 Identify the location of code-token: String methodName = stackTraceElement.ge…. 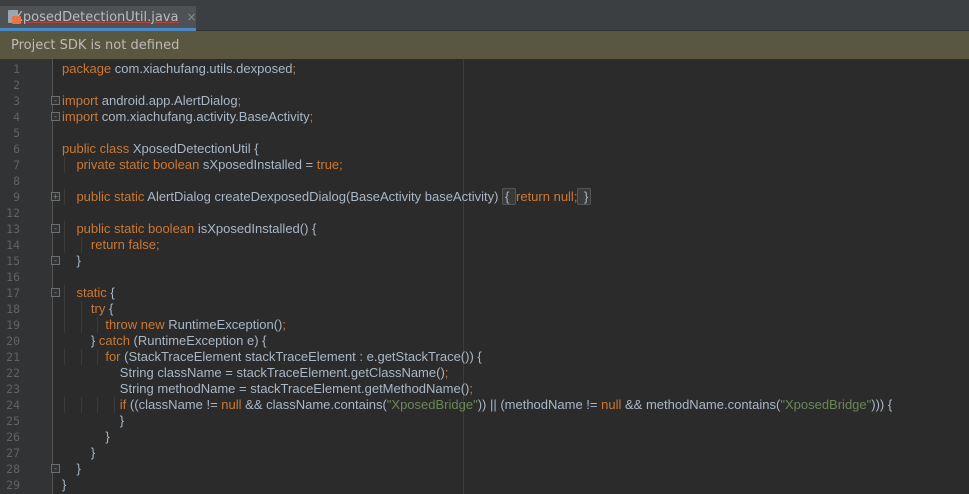
(266, 388).